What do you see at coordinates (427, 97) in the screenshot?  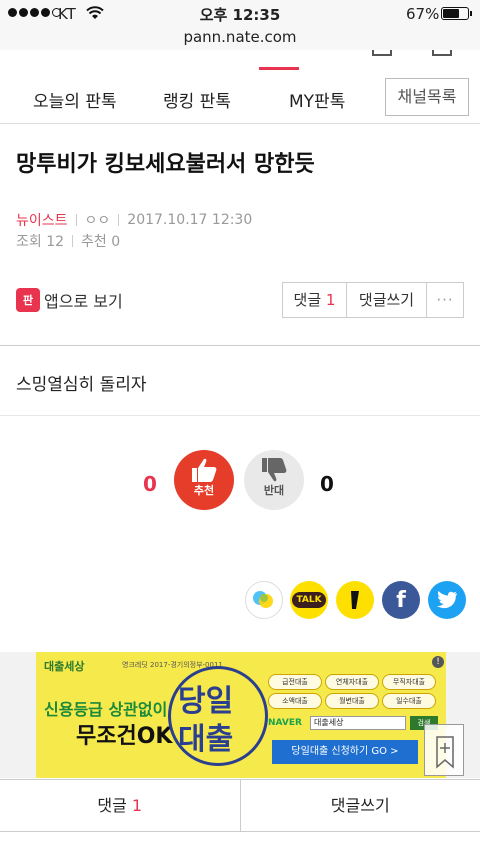 I see `channel-list-button: 채널목록` at bounding box center [427, 97].